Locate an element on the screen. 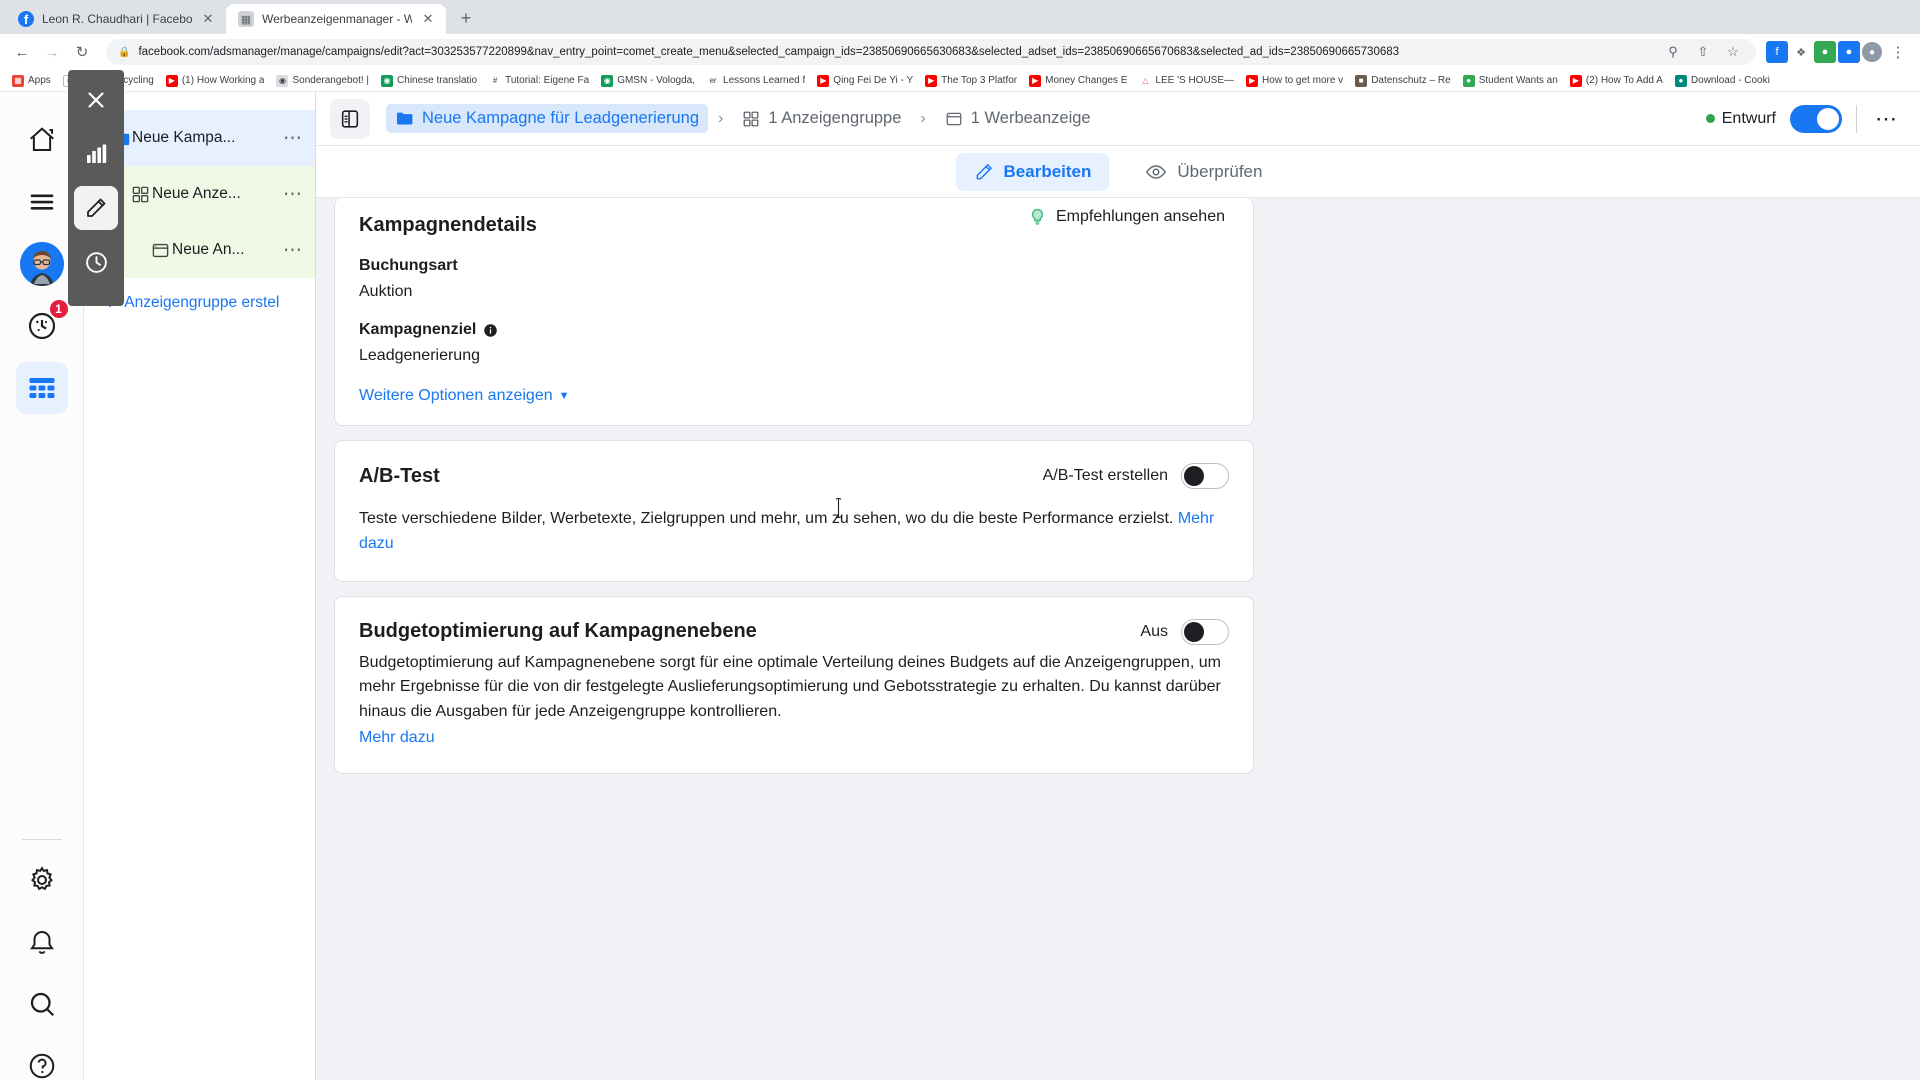  bookmark-item: ▶ How to get more v is located at coordinates (1294, 81).